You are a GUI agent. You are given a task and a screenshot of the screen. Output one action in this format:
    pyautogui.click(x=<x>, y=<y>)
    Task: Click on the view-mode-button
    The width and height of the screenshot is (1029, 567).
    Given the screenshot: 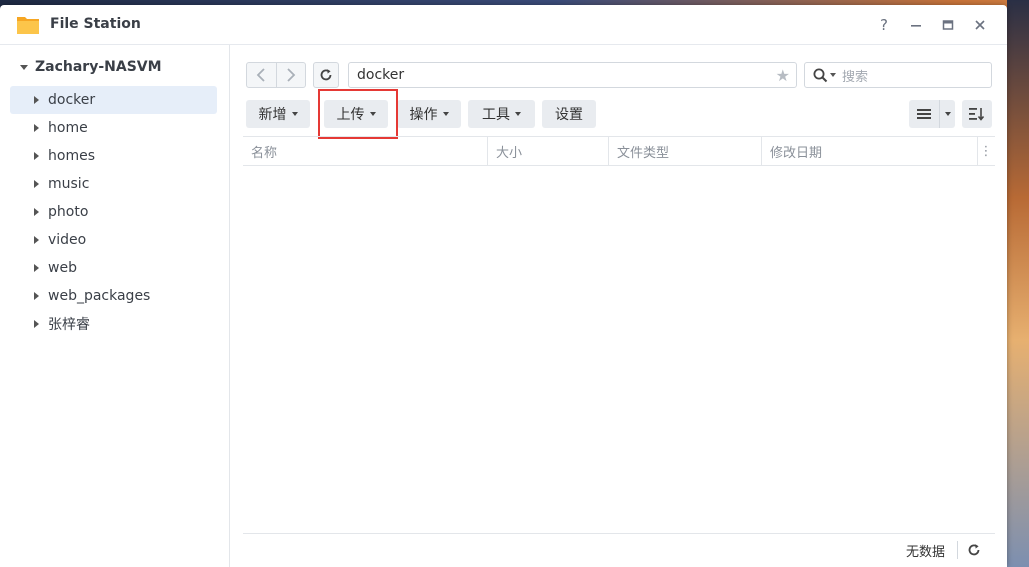 What is the action you would take?
    pyautogui.click(x=932, y=114)
    